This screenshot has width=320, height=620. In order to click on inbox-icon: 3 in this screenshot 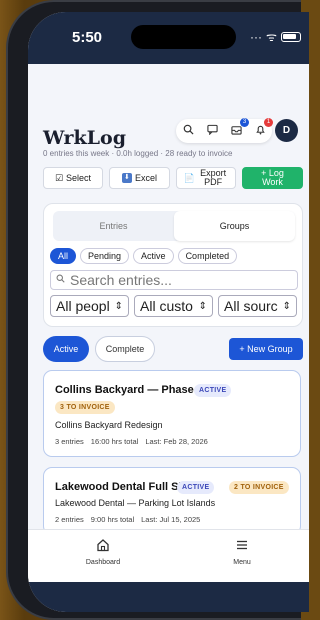, I will do `click(238, 128)`.